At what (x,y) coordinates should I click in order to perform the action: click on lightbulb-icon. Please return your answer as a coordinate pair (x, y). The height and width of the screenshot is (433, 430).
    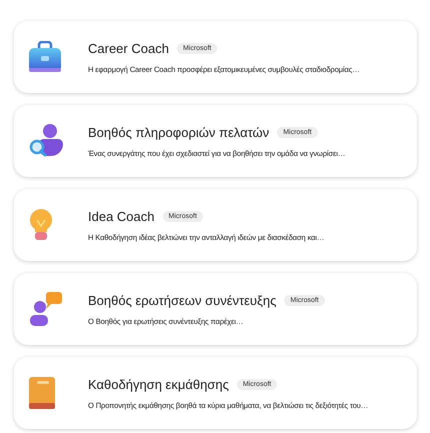
    Looking at the image, I should click on (41, 225).